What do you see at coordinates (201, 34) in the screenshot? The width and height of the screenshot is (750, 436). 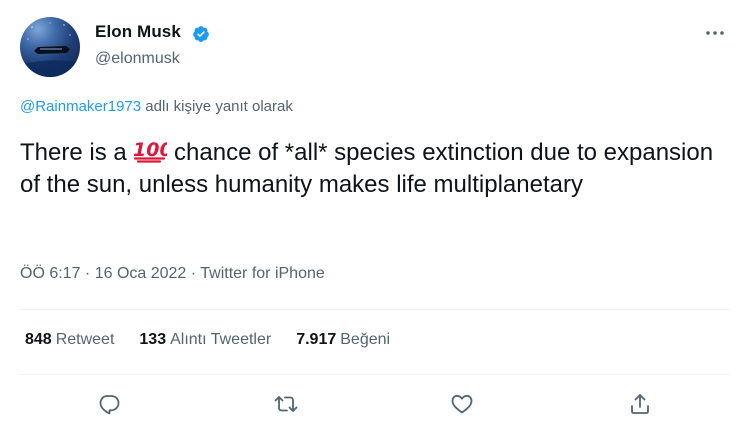 I see `verified-badge-icon` at bounding box center [201, 34].